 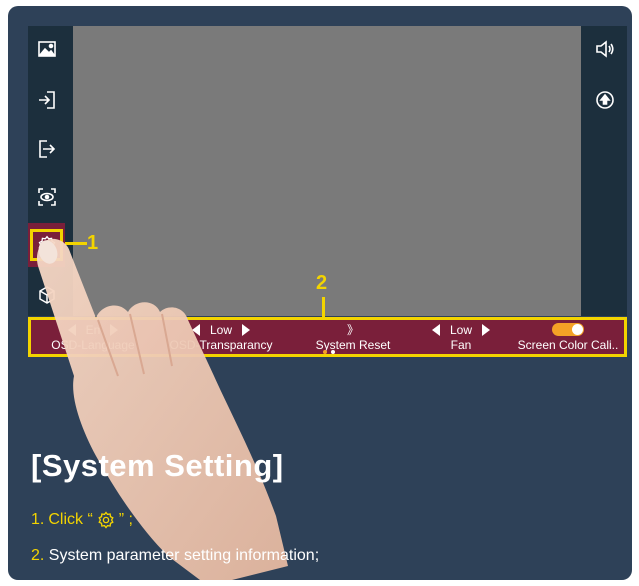 What do you see at coordinates (106, 520) in the screenshot?
I see `gear-icon` at bounding box center [106, 520].